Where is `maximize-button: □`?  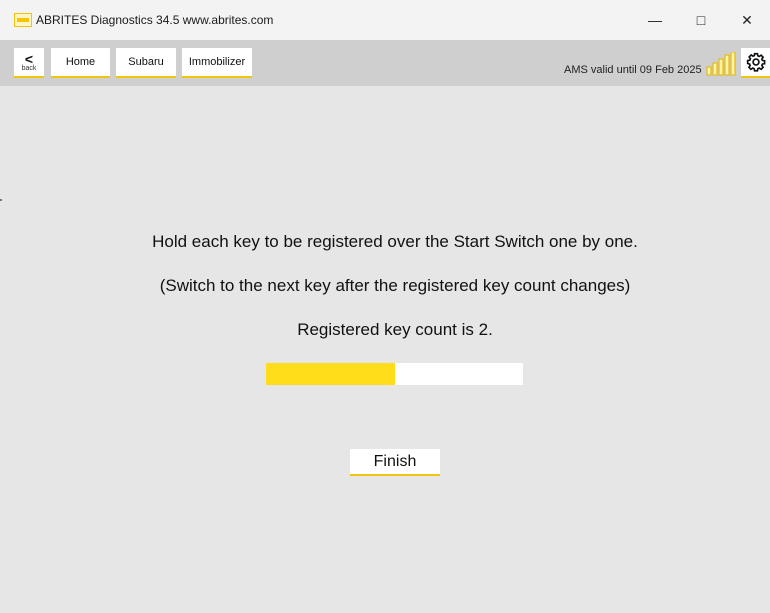
maximize-button: □ is located at coordinates (701, 20).